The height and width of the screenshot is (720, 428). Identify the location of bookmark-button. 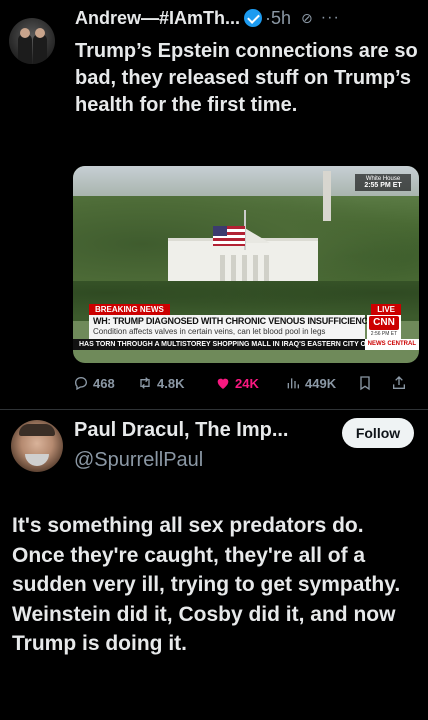
(367, 383).